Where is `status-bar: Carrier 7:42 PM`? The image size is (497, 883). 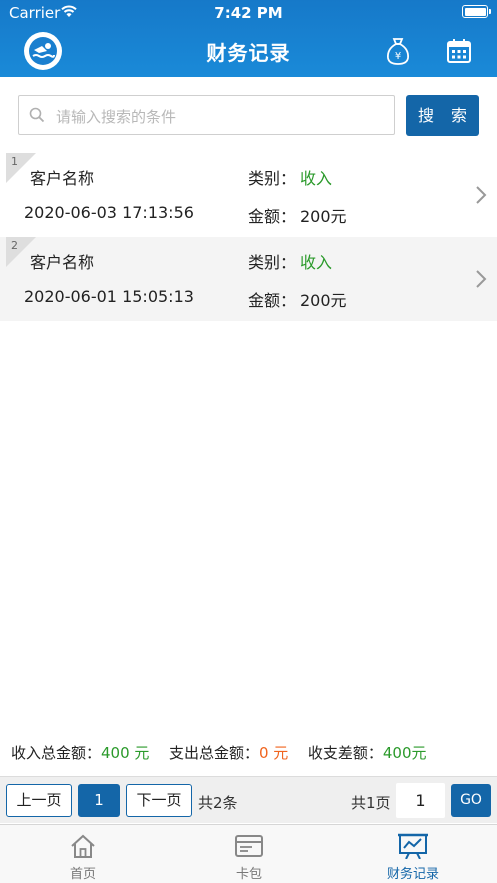
status-bar: Carrier 7:42 PM is located at coordinates (248, 13).